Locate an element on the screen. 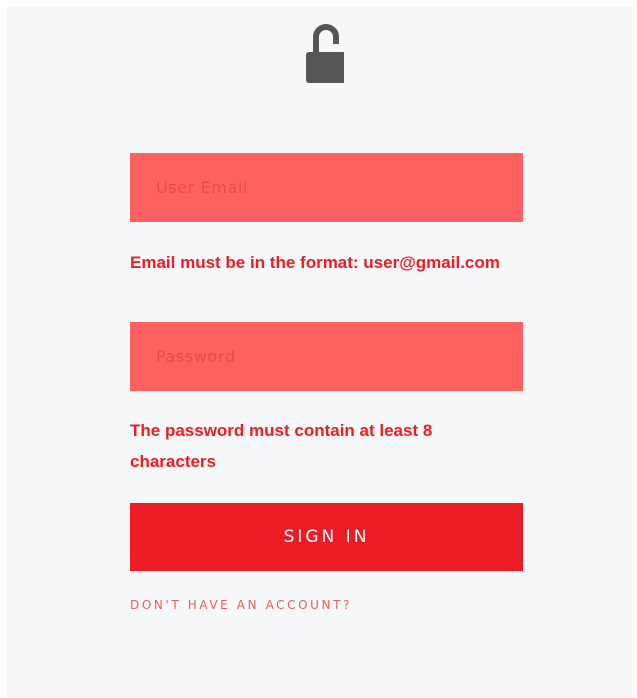 The width and height of the screenshot is (637, 698). email-field is located at coordinates (326, 187).